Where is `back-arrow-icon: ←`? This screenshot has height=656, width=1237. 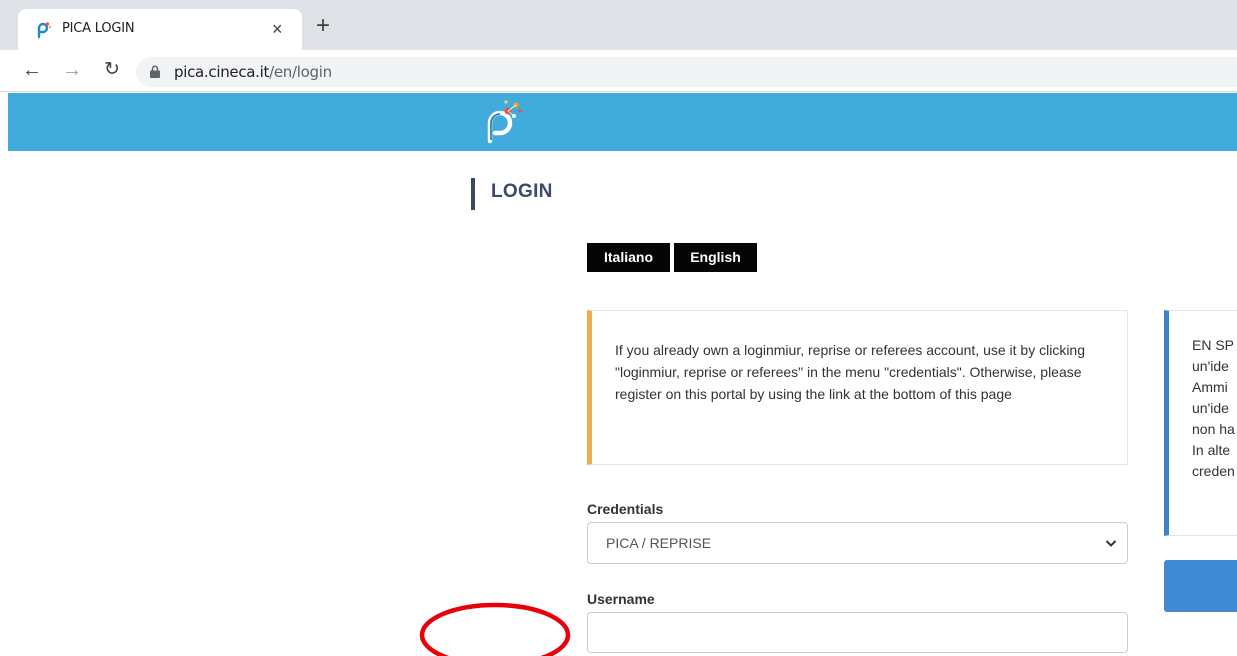 back-arrow-icon: ← is located at coordinates (32, 70).